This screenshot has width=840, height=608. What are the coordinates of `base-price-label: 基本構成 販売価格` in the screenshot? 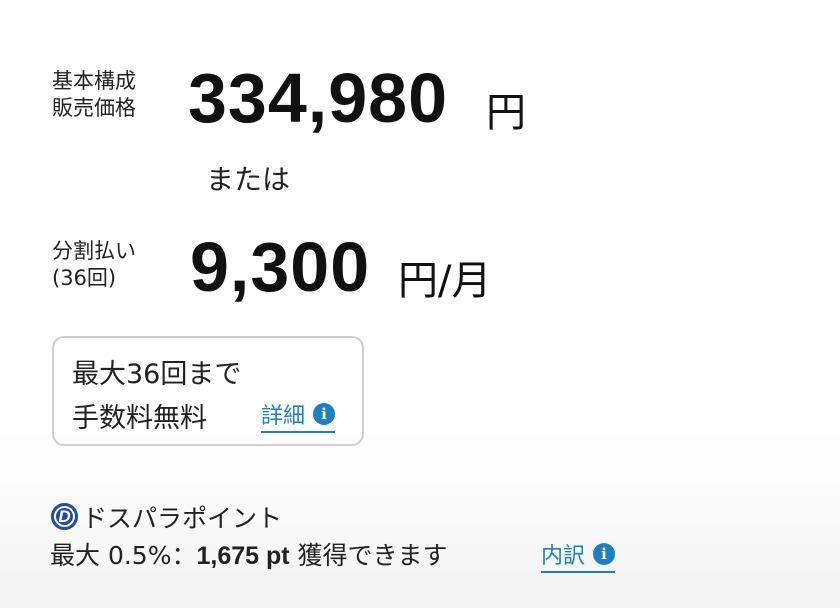 It's located at (94, 95).